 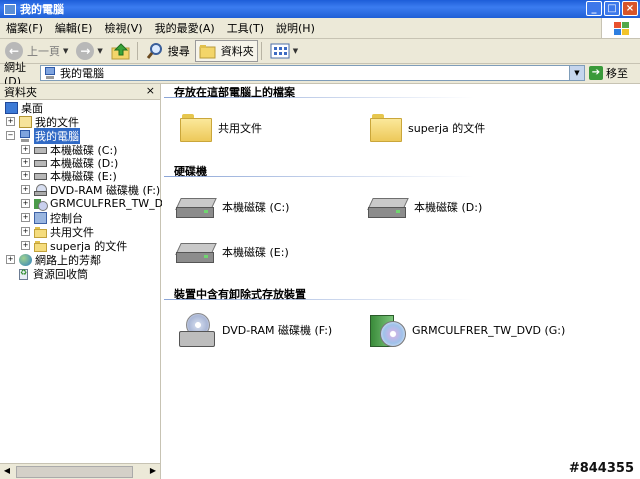 I want to click on tree-item-shared-documents: + 共用文件, so click(x=57, y=232).